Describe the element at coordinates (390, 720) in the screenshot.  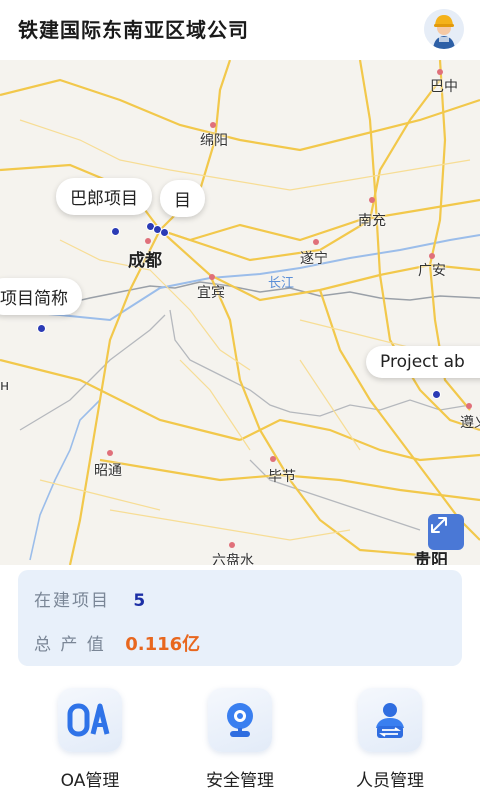
I see `person-icon` at that location.